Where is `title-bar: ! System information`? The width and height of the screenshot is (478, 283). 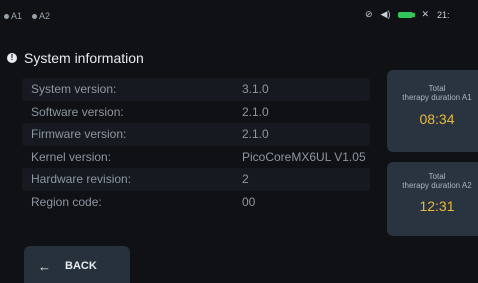
title-bar: ! System information is located at coordinates (75, 58).